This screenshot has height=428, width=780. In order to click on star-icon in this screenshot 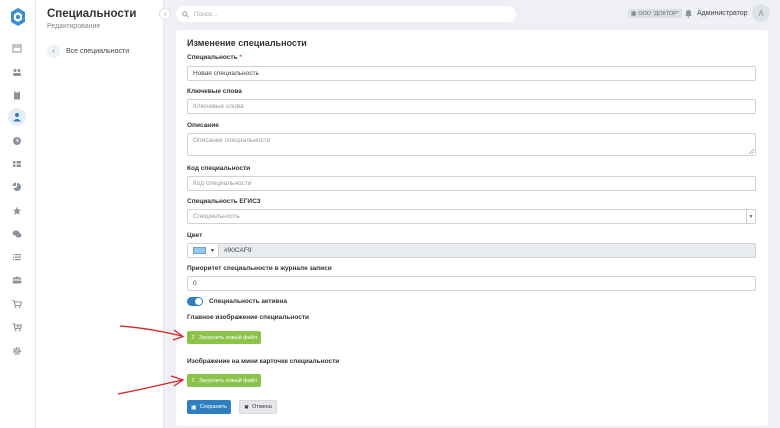, I will do `click(17, 211)`.